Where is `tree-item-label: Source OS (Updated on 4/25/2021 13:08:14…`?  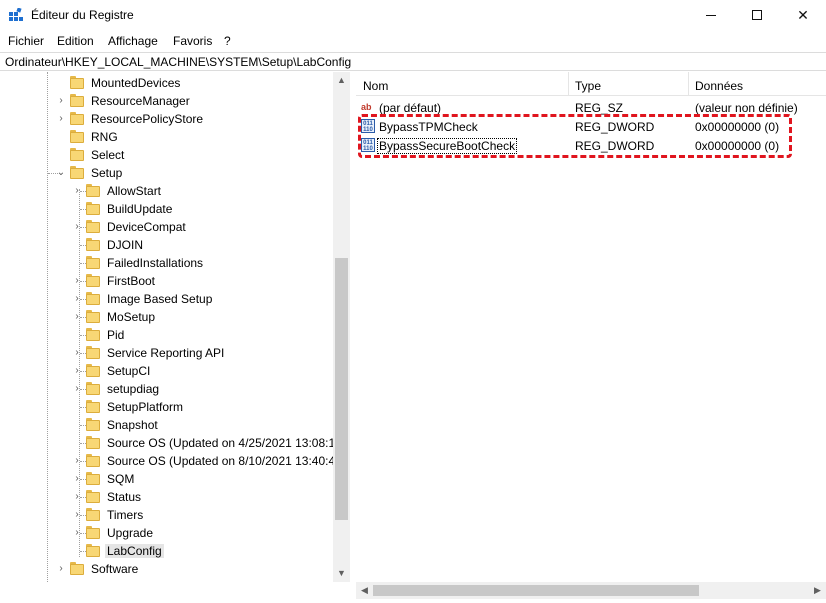 tree-item-label: Source OS (Updated on 4/25/2021 13:08:14… is located at coordinates (226, 443).